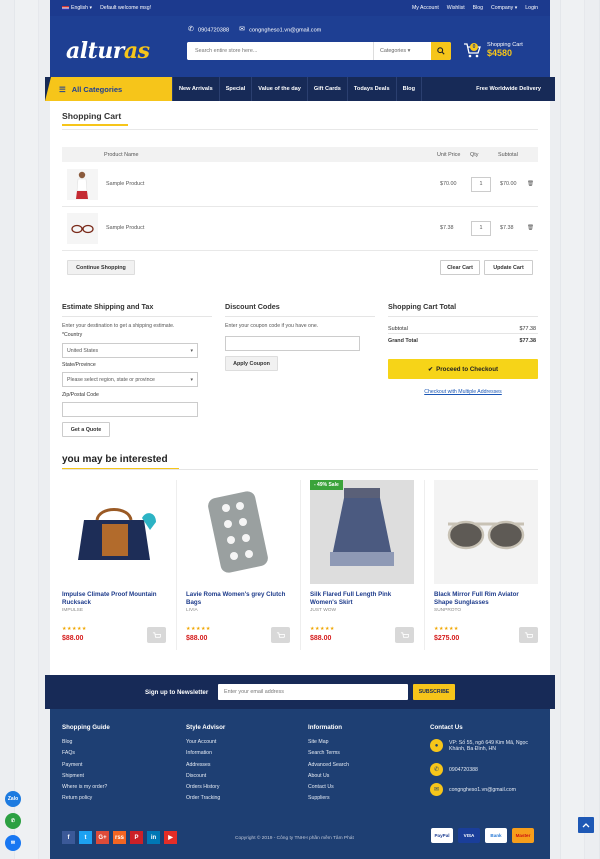 This screenshot has height=859, width=600. I want to click on product-name: Impulse Climate Proof Mountain Rucksack, so click(114, 599).